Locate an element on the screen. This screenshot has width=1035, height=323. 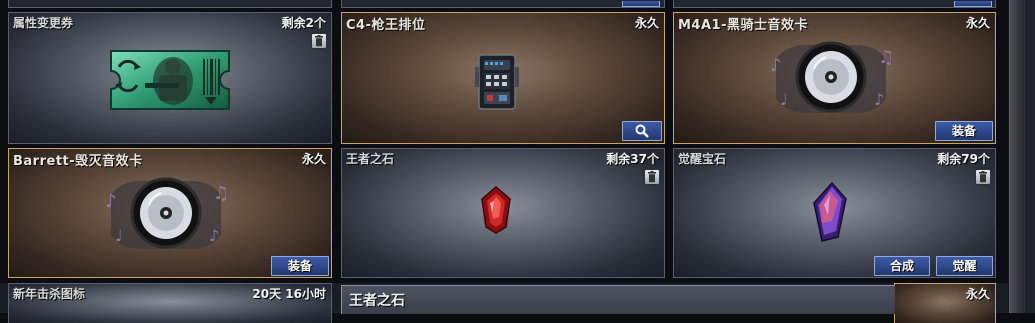
inventory-card: 王者之石 剩余37个 is located at coordinates (503, 213).